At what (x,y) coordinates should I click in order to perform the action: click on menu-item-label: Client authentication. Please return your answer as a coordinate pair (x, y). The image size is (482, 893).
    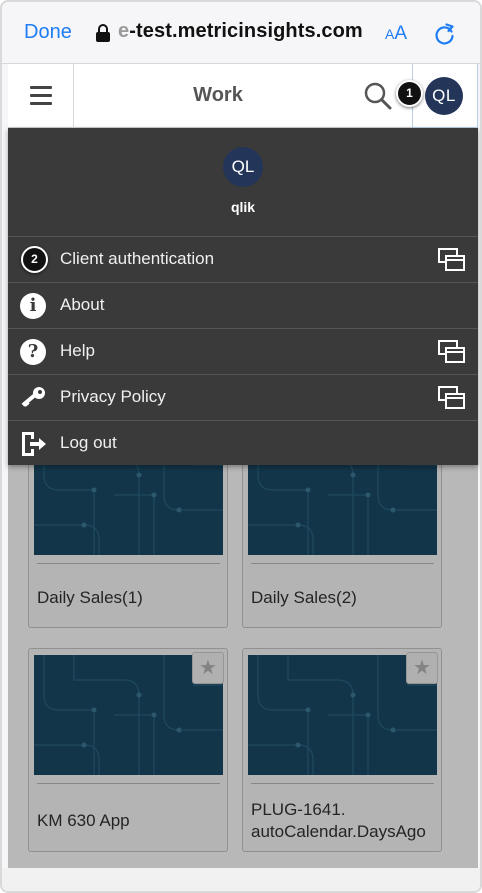
    Looking at the image, I should click on (137, 258).